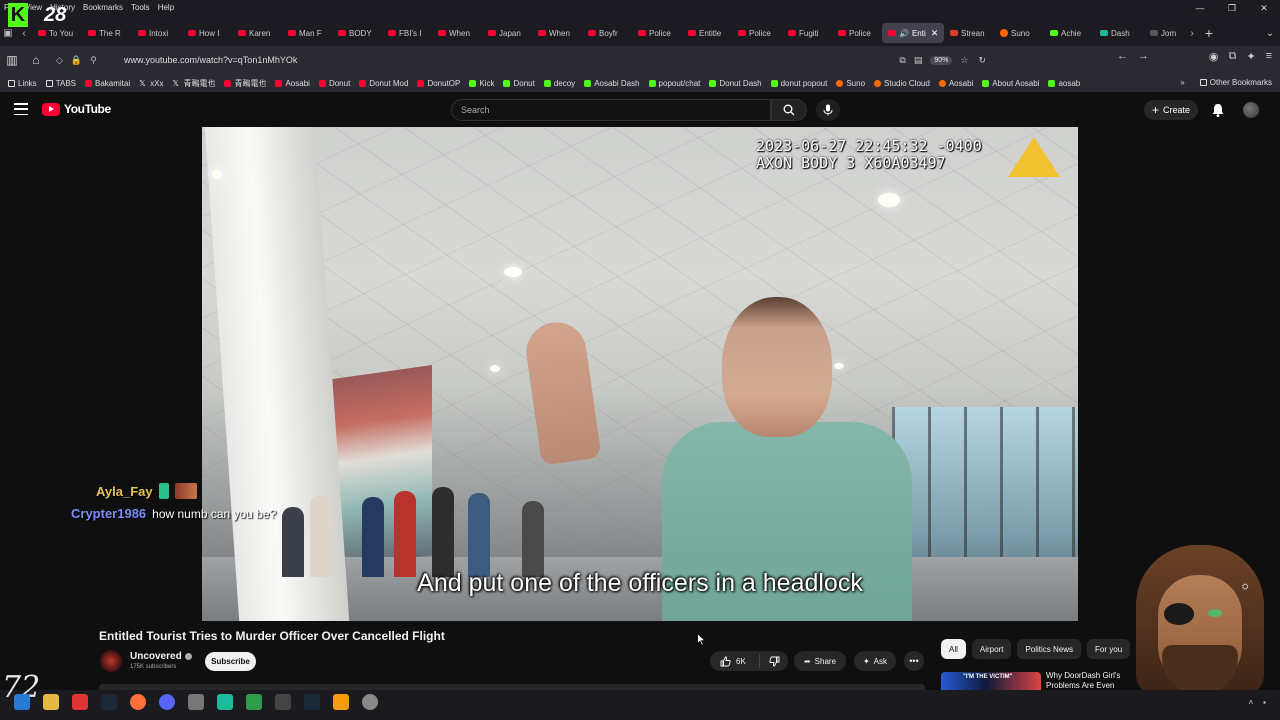 This screenshot has height=720, width=1280. I want to click on channel-name: Uncovered, so click(161, 656).